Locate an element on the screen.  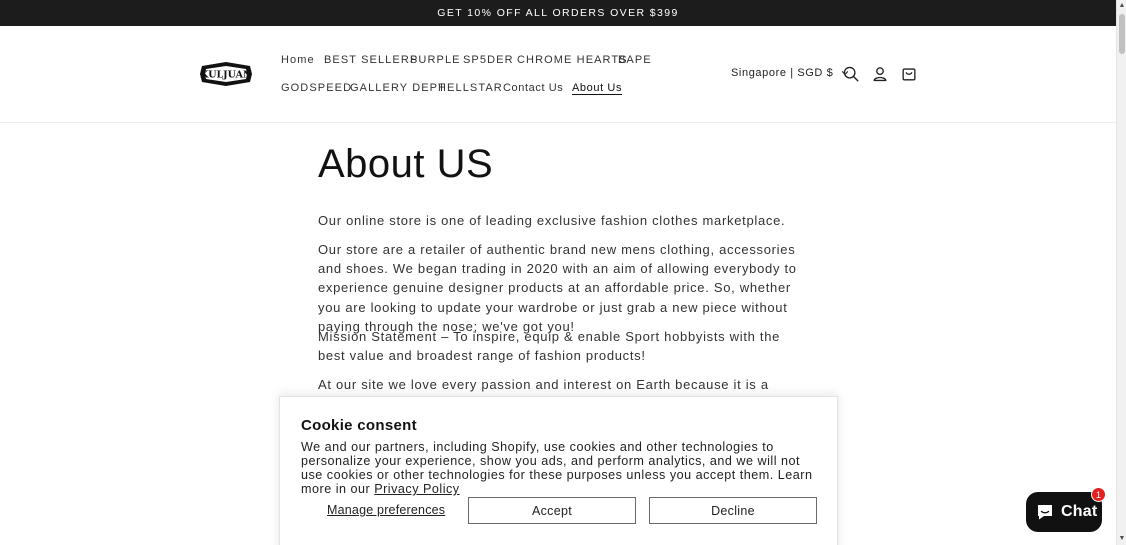
chat-label: Chat is located at coordinates (1079, 511).